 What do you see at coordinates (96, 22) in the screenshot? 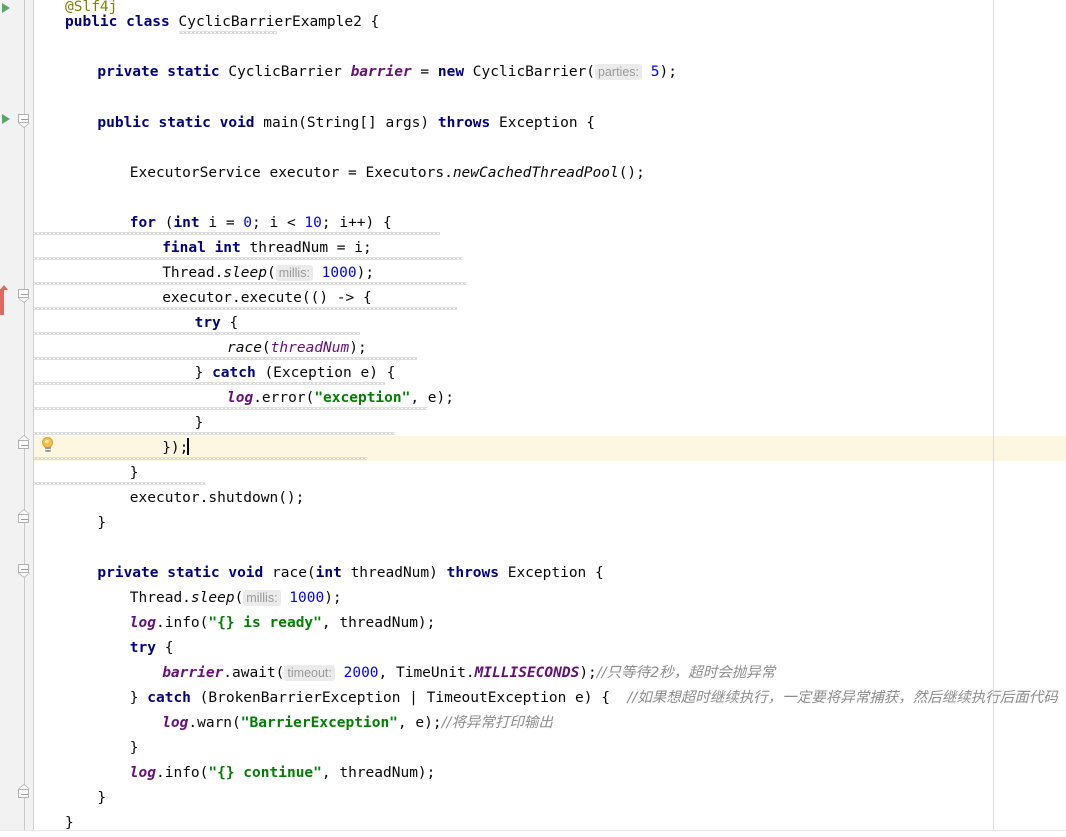
I see `keyword-token: public` at bounding box center [96, 22].